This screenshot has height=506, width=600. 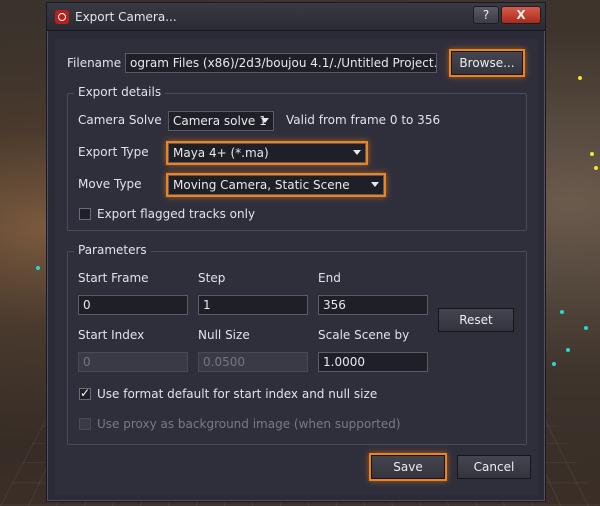 I want to click on start-index-label: Start Index, so click(x=111, y=335).